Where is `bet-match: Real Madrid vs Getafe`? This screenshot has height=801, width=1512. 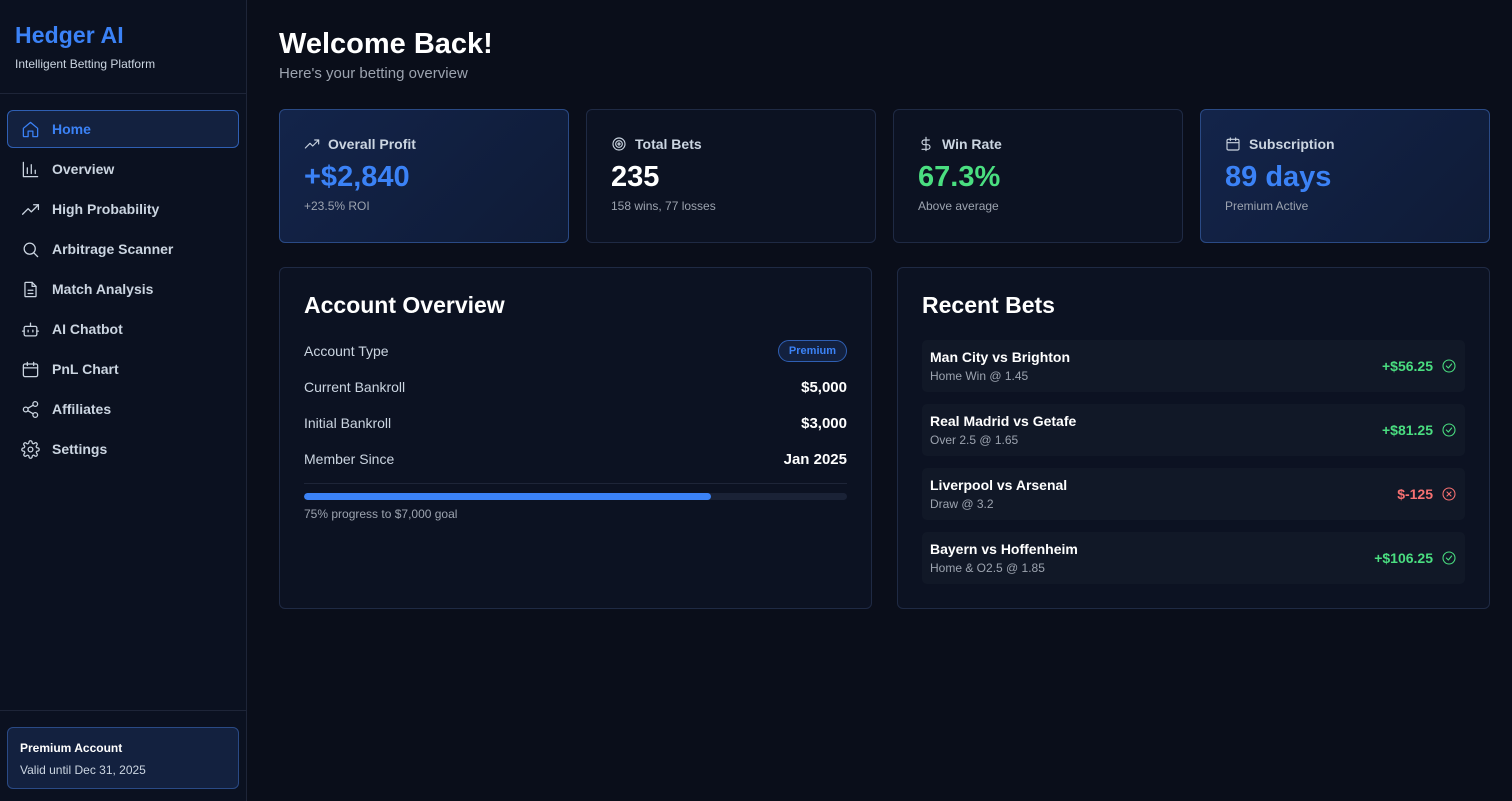
bet-match: Real Madrid vs Getafe is located at coordinates (1003, 421).